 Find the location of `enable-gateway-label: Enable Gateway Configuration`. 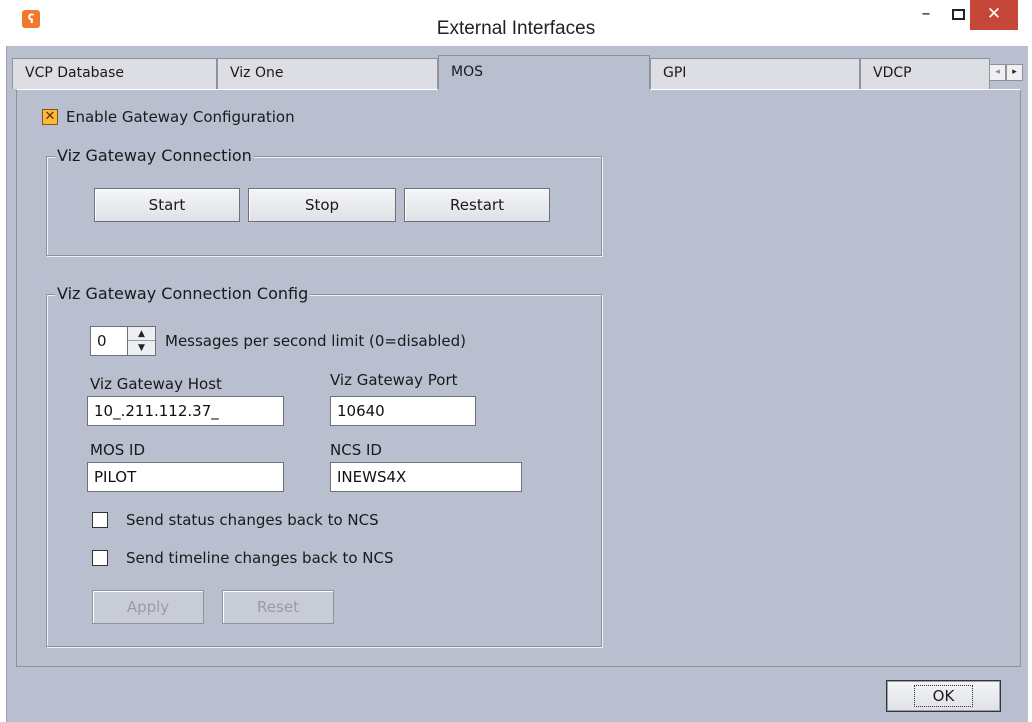

enable-gateway-label: Enable Gateway Configuration is located at coordinates (180, 117).